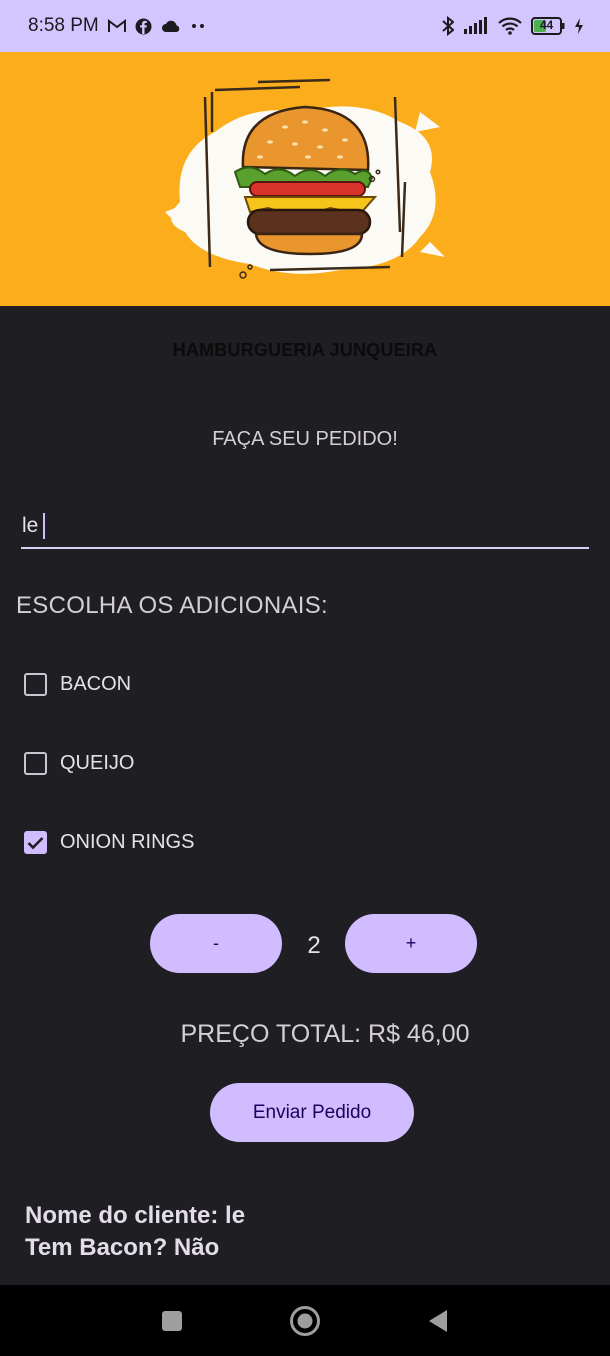 The width and height of the screenshot is (610, 1356). I want to click on decrement-button: -, so click(216, 943).